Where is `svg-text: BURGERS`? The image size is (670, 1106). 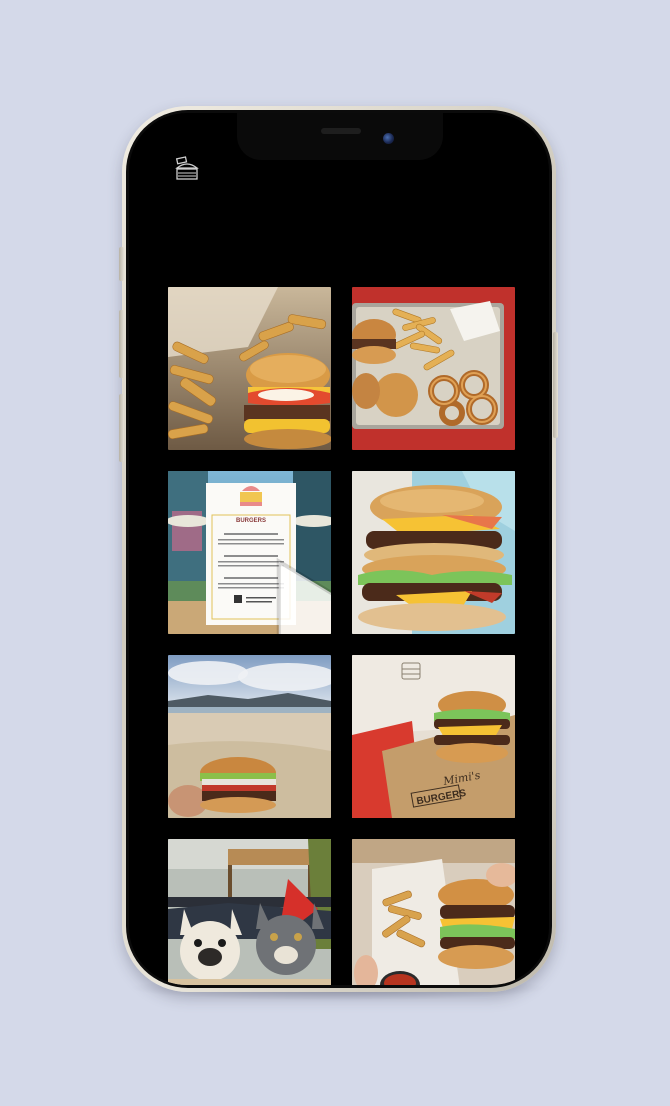 svg-text: BURGERS is located at coordinates (251, 521).